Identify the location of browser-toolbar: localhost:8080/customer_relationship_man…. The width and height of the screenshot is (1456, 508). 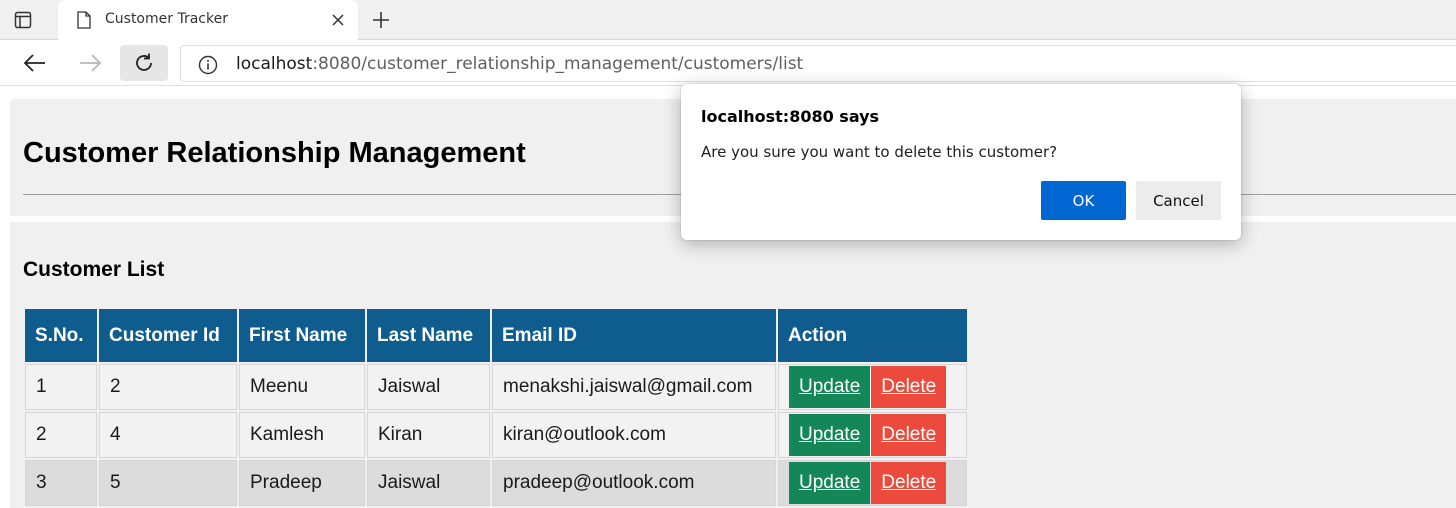
(728, 63).